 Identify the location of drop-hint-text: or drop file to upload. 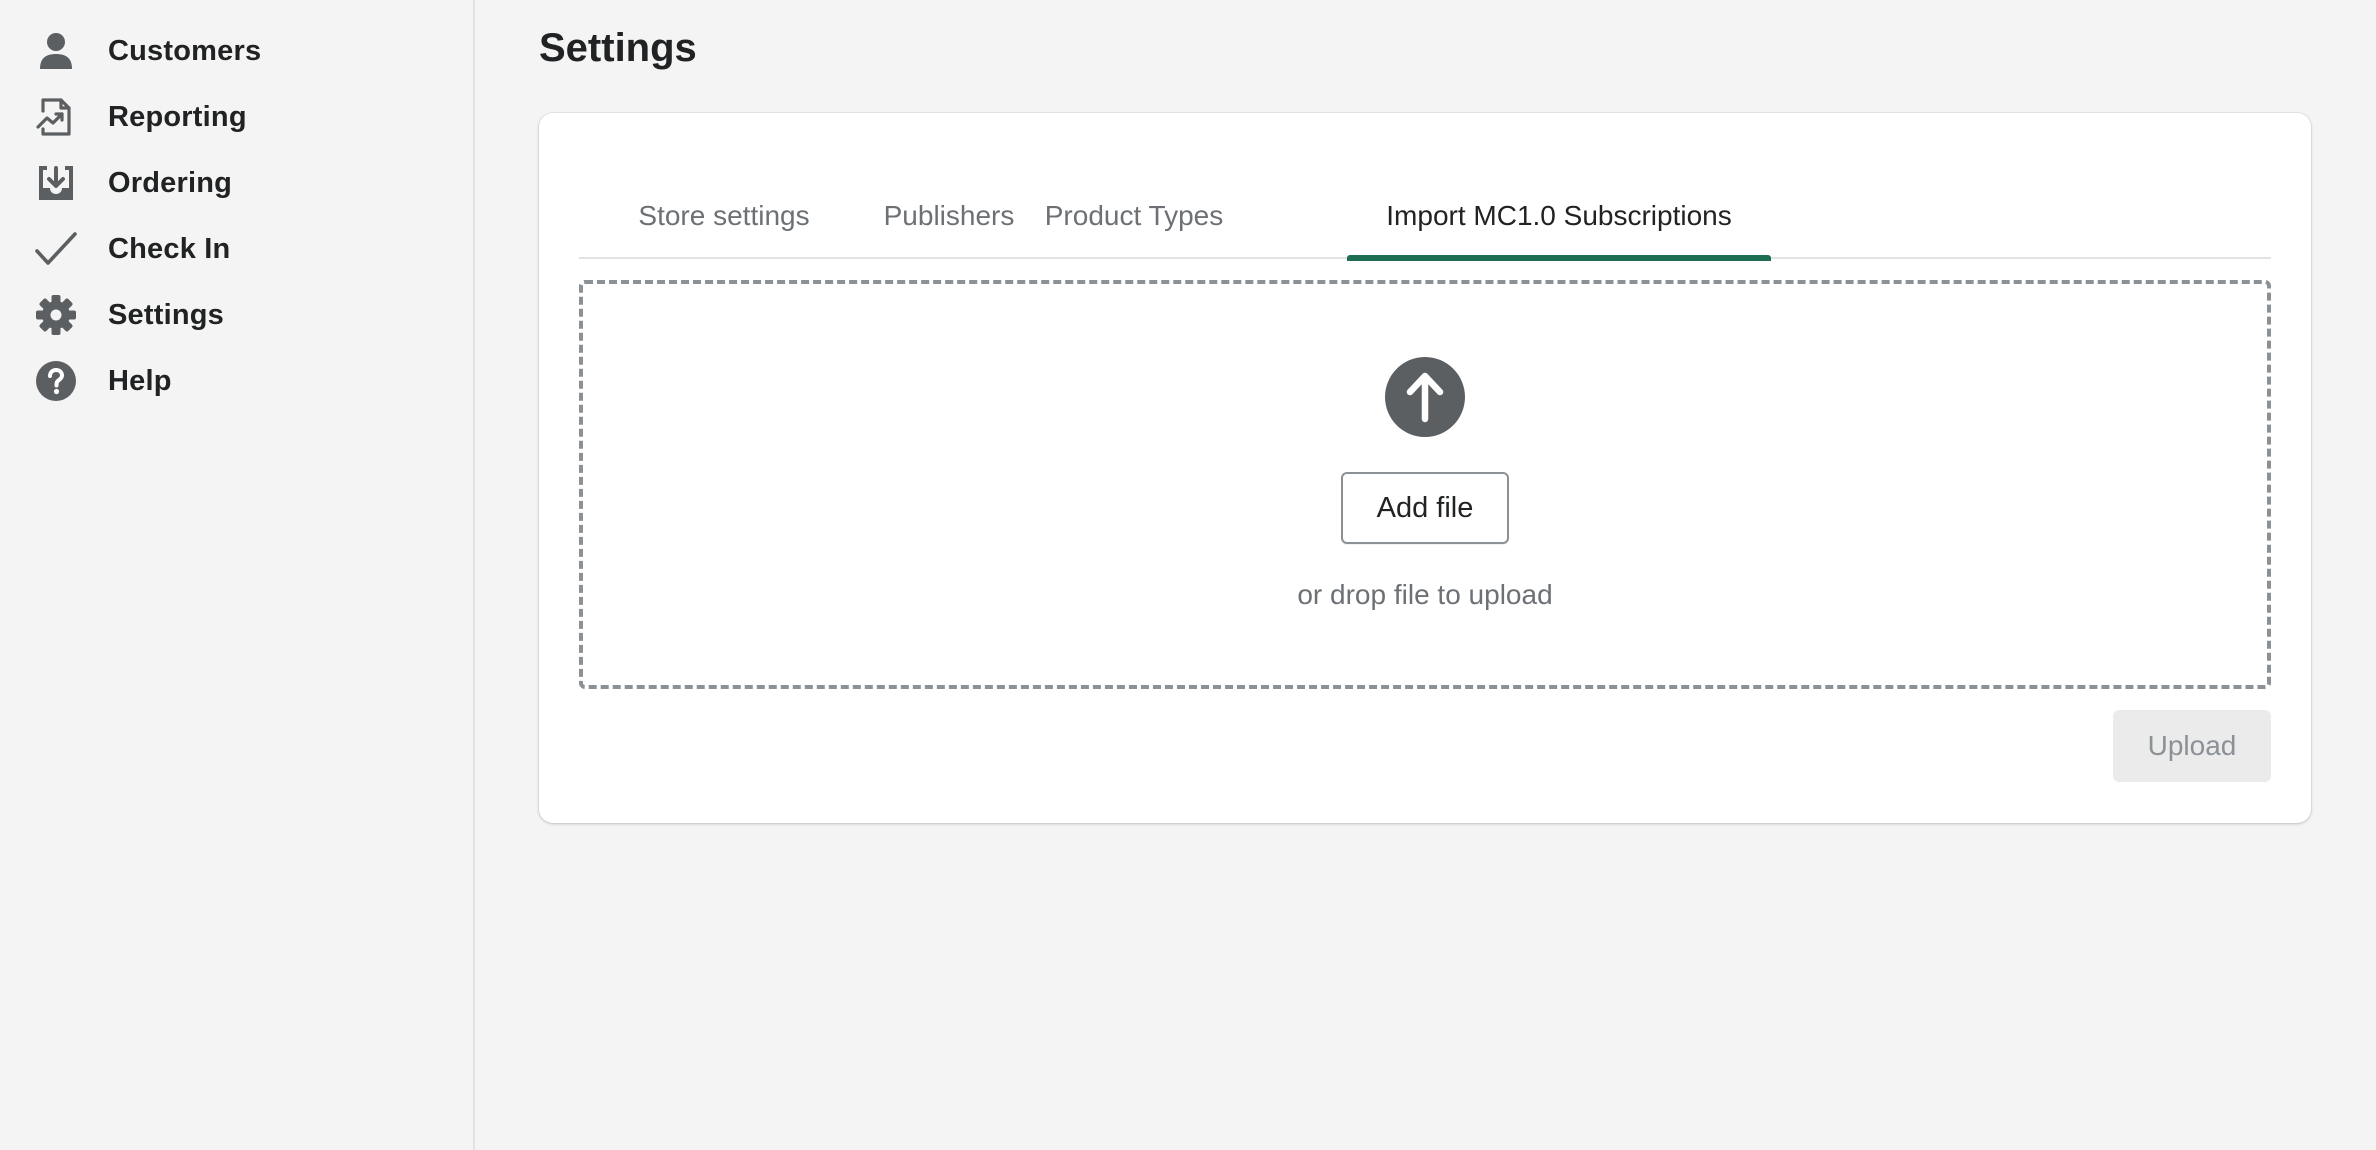
(1425, 594).